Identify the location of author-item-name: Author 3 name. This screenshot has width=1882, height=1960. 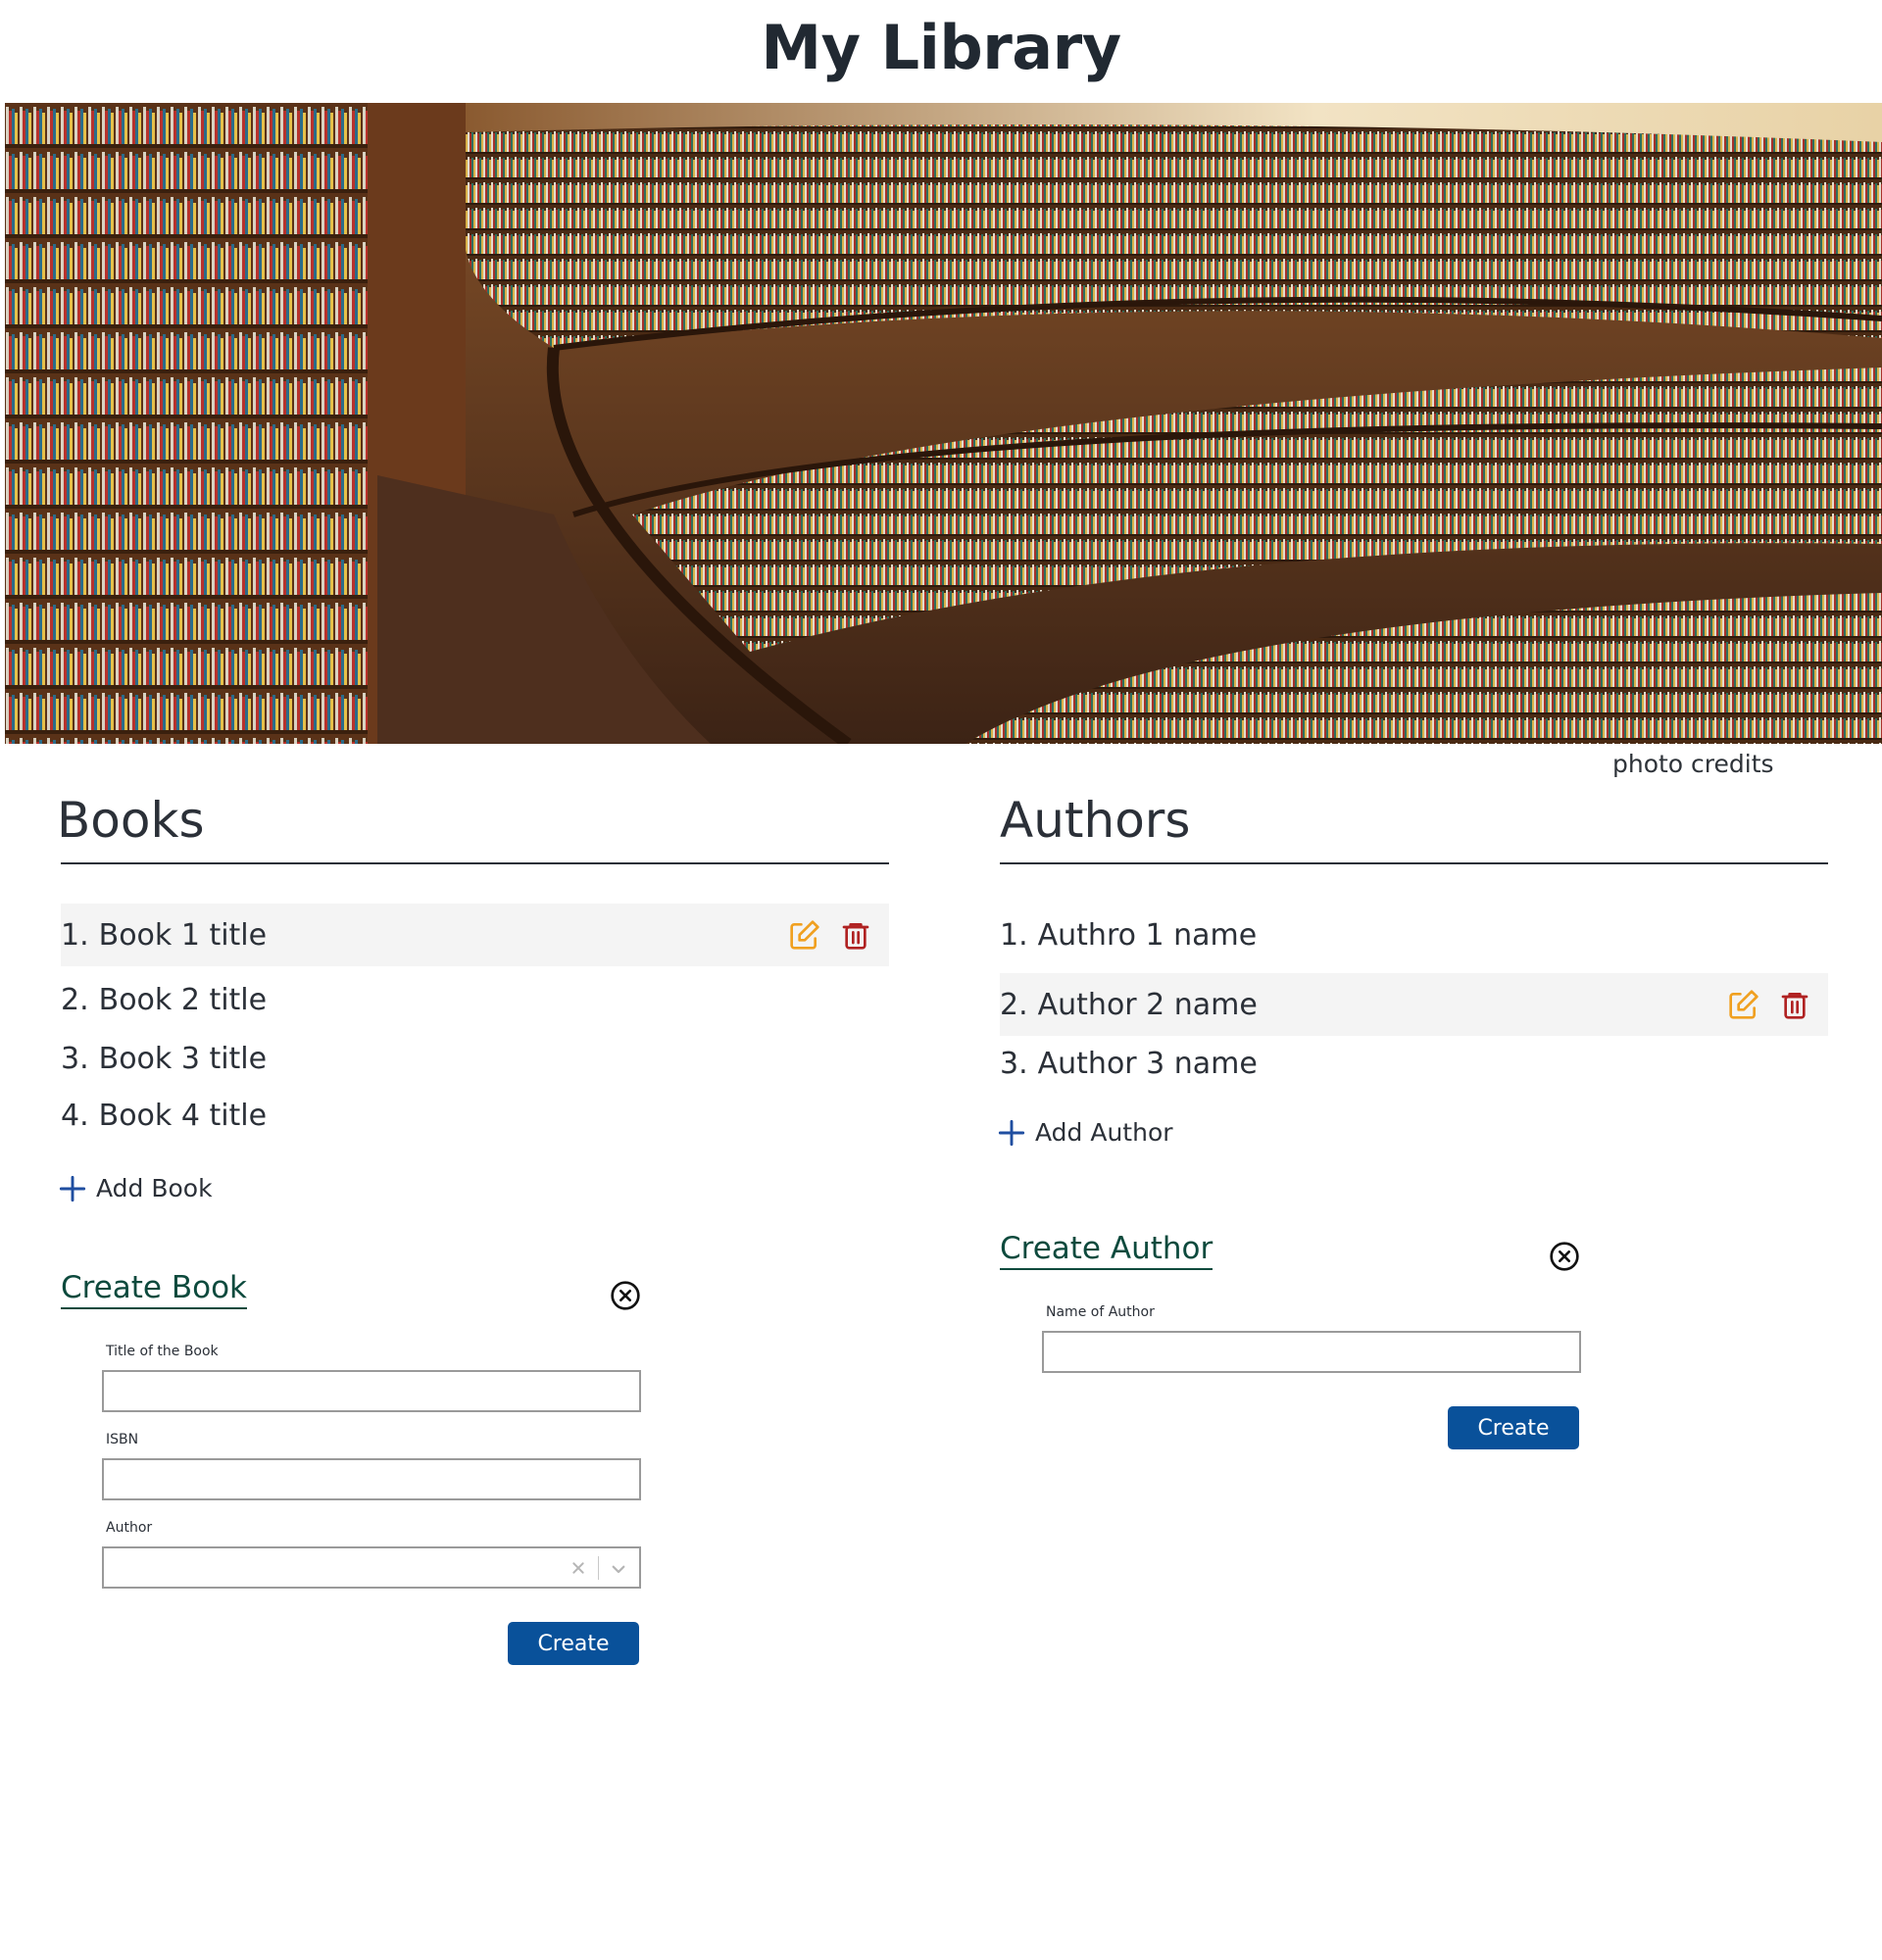
(1148, 1063).